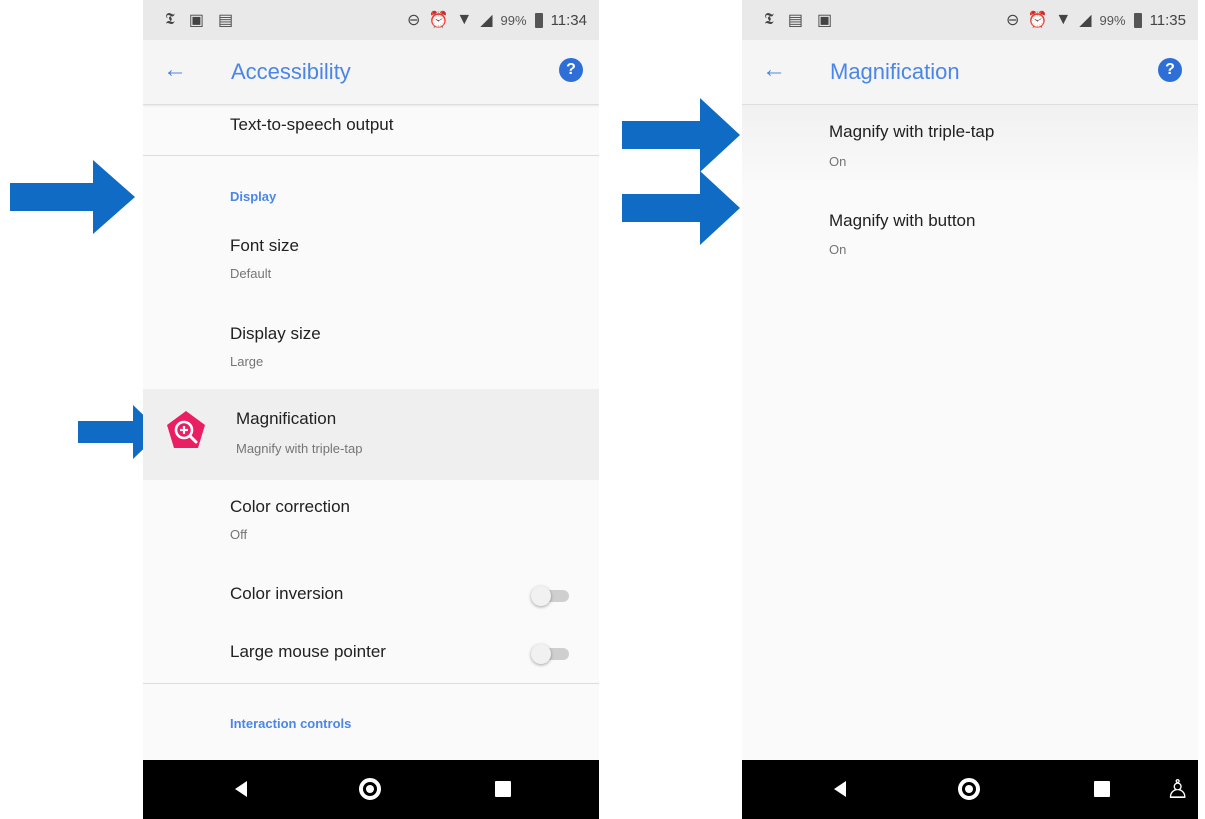  What do you see at coordinates (1177, 789) in the screenshot?
I see `accessibility-icon: ♙` at bounding box center [1177, 789].